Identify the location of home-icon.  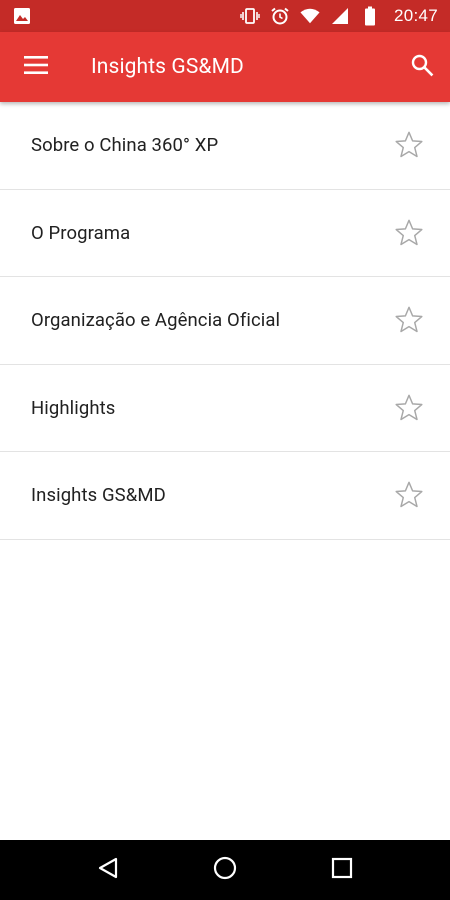
(225, 870).